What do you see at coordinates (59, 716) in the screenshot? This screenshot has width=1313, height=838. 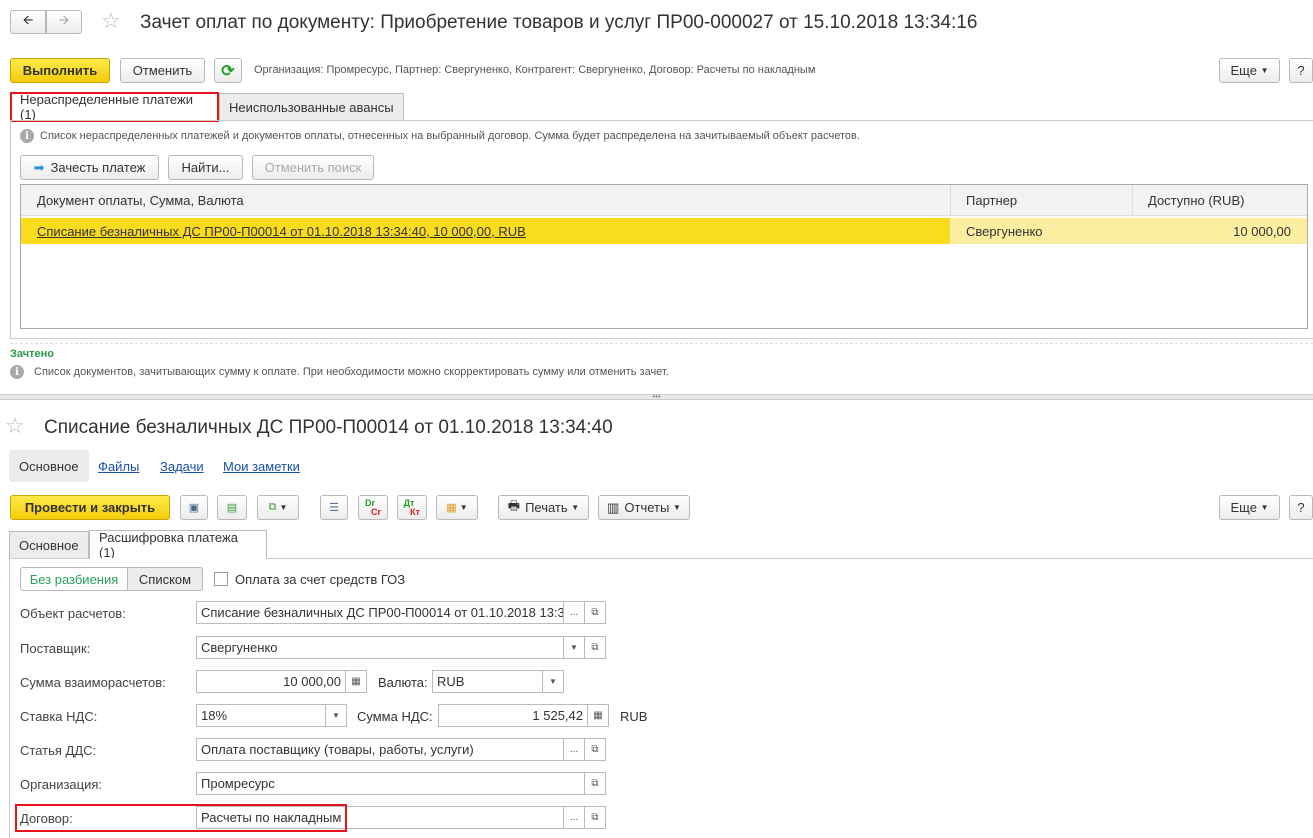 I see `vat-rate-label: Ставка НДС:` at bounding box center [59, 716].